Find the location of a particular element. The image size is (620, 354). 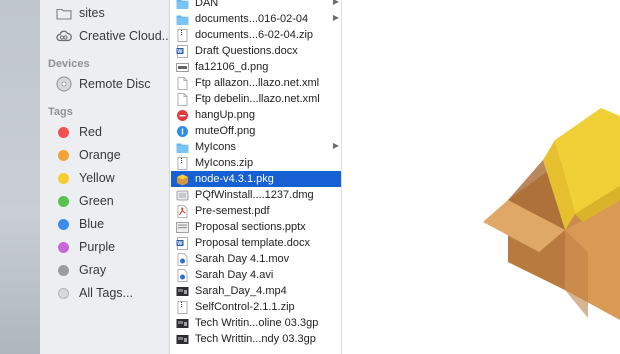

file-row: SelfControl-2.1.1.zip is located at coordinates (256, 307).